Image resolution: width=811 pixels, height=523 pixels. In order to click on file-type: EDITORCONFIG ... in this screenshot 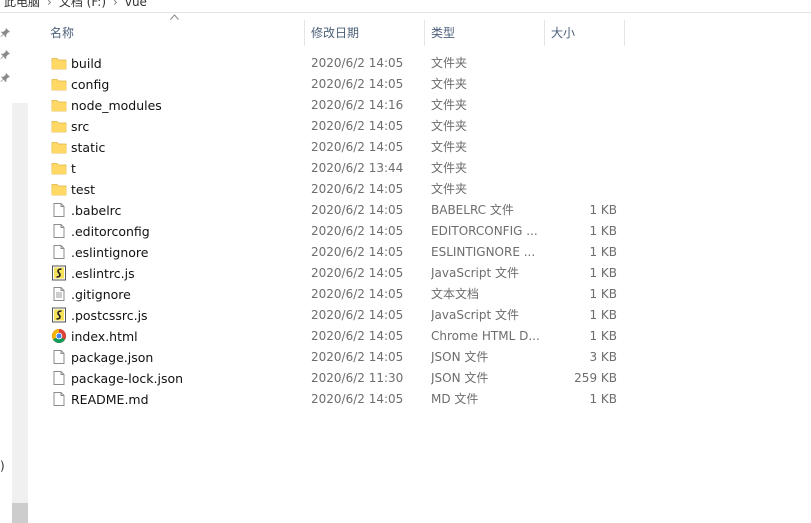, I will do `click(484, 231)`.